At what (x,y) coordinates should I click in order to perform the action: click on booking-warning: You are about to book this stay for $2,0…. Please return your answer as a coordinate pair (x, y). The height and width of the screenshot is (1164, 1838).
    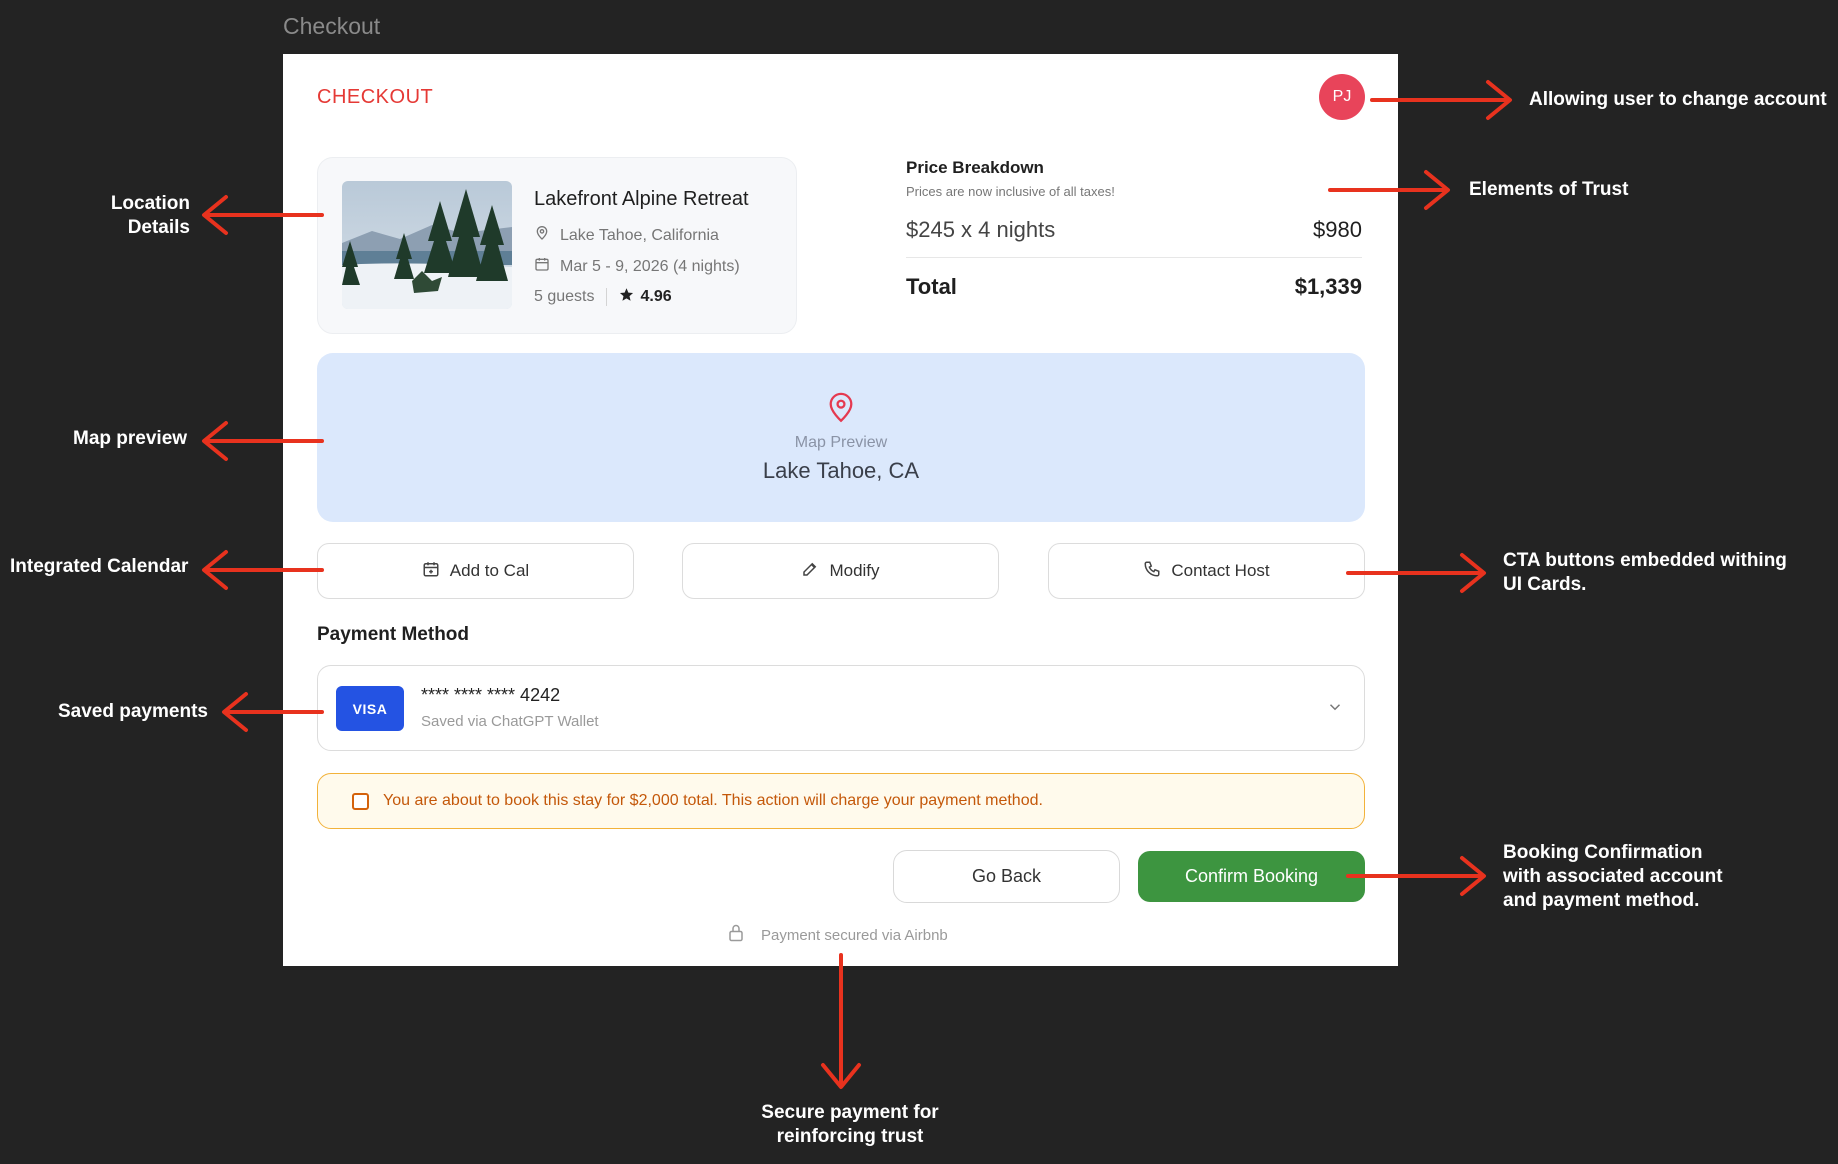
    Looking at the image, I should click on (841, 801).